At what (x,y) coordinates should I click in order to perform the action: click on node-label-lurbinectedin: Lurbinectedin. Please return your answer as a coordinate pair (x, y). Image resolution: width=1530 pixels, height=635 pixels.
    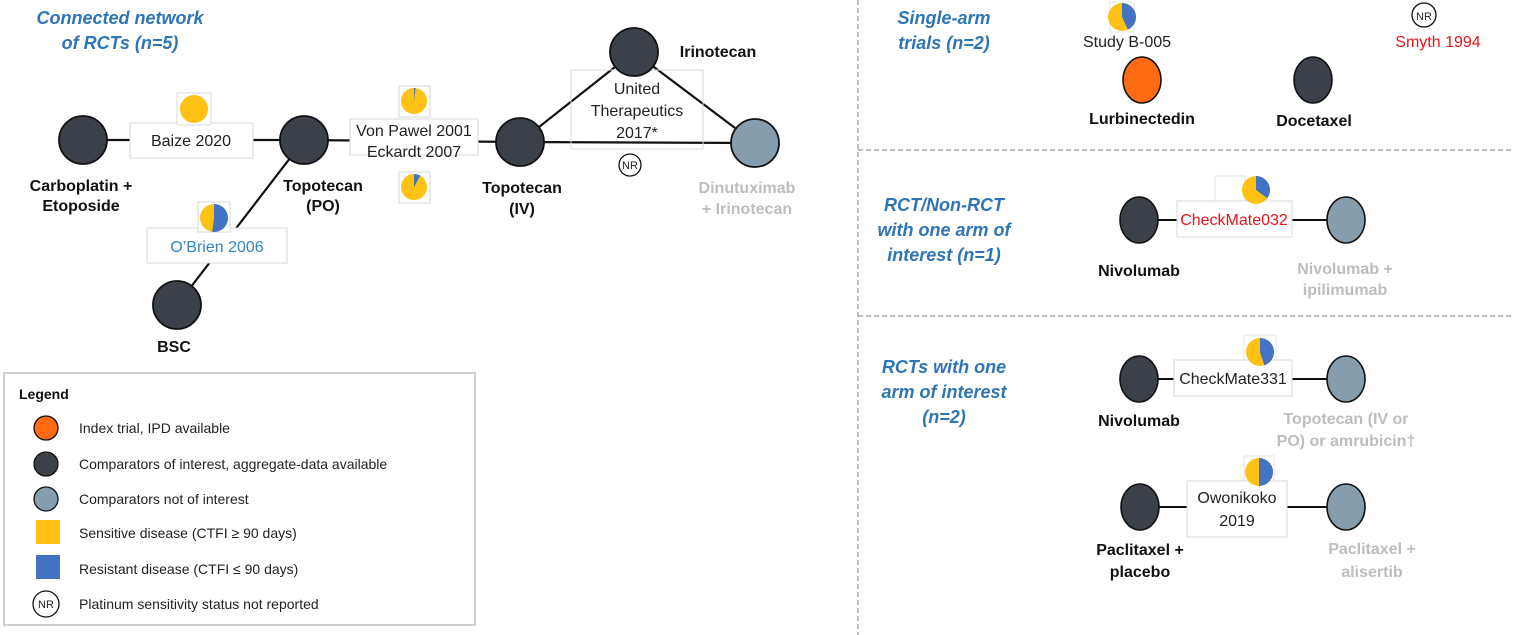
    Looking at the image, I should click on (1142, 119).